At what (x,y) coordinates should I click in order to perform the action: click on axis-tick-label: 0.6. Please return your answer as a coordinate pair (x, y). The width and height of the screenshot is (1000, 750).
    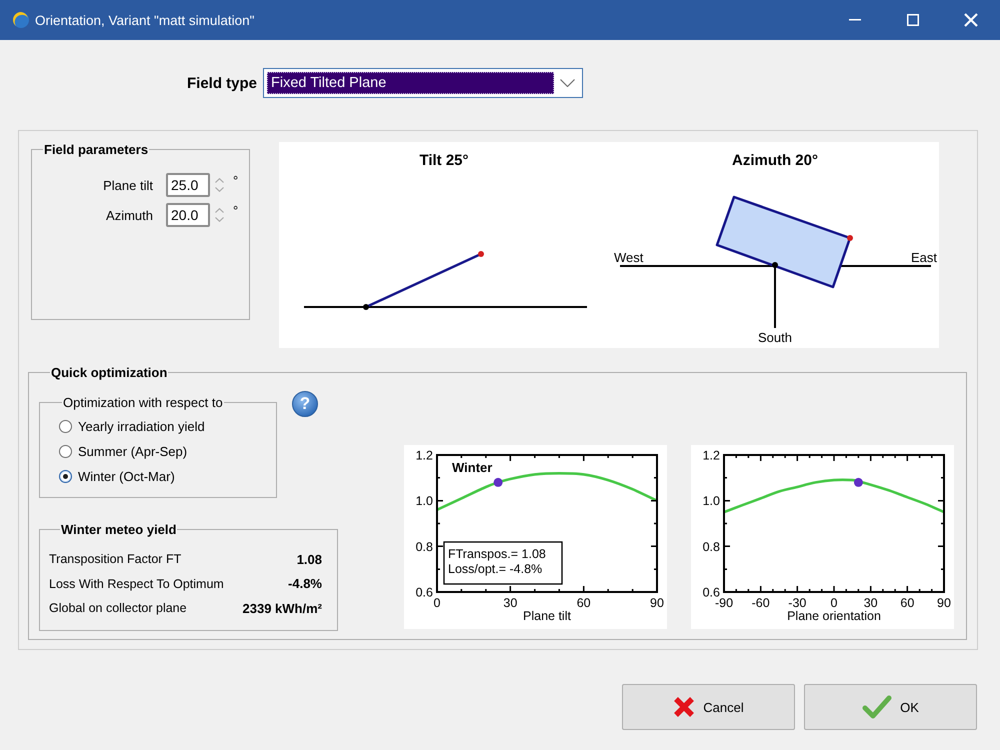
    Looking at the image, I should click on (424, 593).